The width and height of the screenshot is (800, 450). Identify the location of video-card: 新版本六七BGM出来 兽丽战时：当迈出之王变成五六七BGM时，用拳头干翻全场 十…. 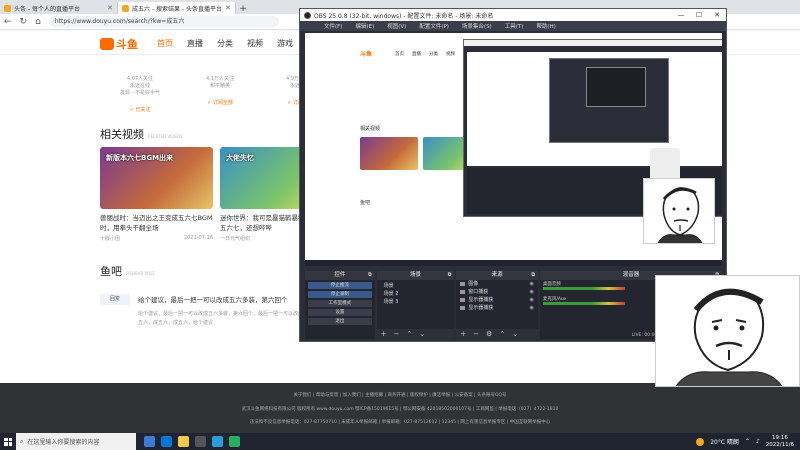
(156, 194).